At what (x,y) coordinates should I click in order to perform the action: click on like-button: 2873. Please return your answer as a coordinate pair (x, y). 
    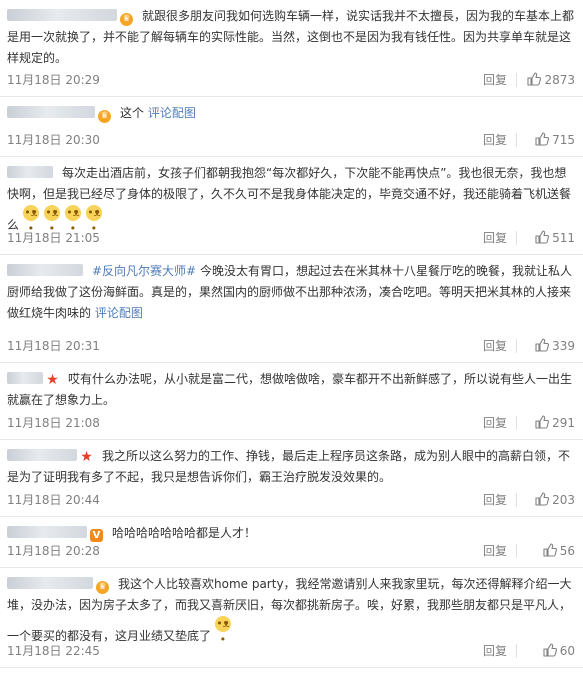
    Looking at the image, I should click on (551, 80).